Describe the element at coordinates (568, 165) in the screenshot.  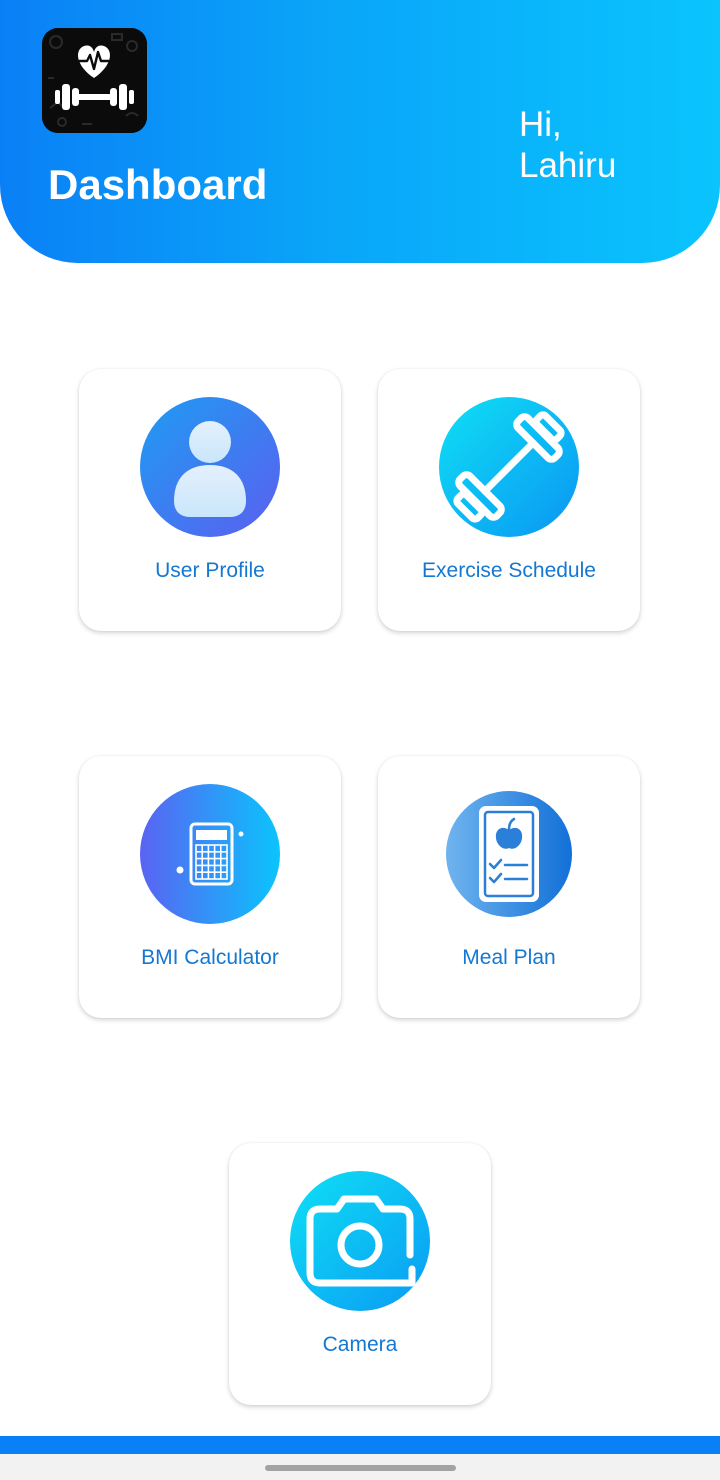
I see `greeting-username: Lahiru` at that location.